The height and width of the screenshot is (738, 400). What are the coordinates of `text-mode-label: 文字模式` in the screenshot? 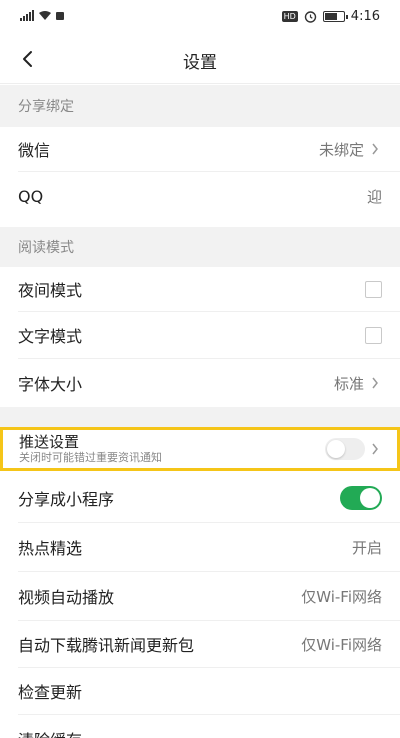 It's located at (50, 336).